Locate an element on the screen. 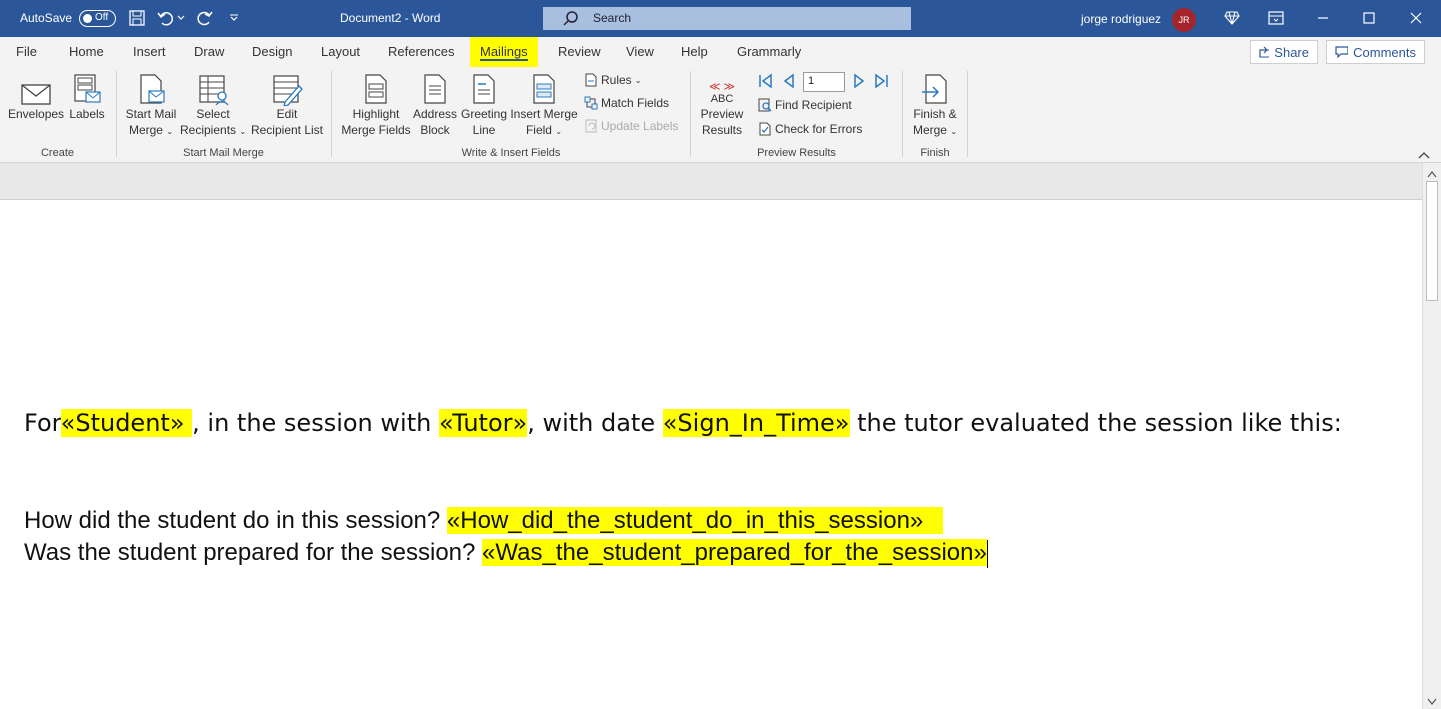 This screenshot has width=1441, height=709. user-name: jorge rodriguez is located at coordinates (1121, 19).